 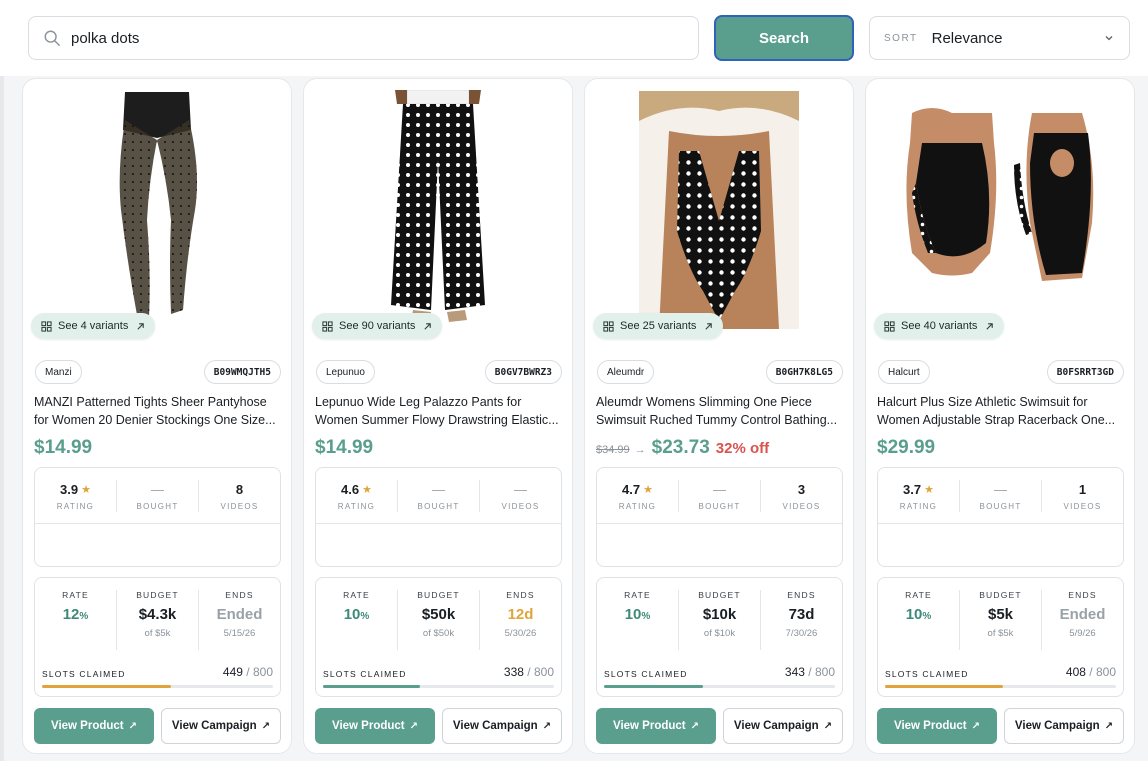 What do you see at coordinates (626, 372) in the screenshot?
I see `brand-tag: Aleumdr` at bounding box center [626, 372].